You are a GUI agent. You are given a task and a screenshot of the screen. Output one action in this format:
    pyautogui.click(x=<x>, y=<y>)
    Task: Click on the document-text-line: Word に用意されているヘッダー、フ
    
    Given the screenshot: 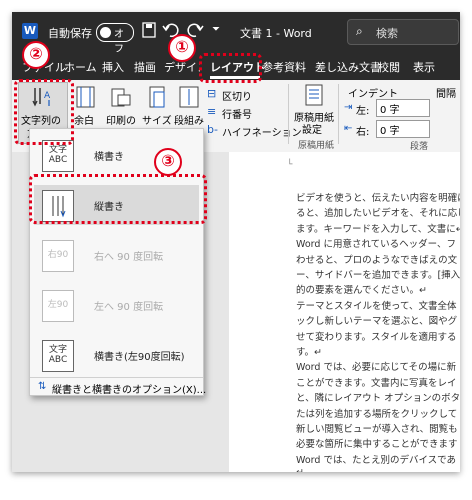 What is the action you would take?
    pyautogui.click(x=376, y=245)
    